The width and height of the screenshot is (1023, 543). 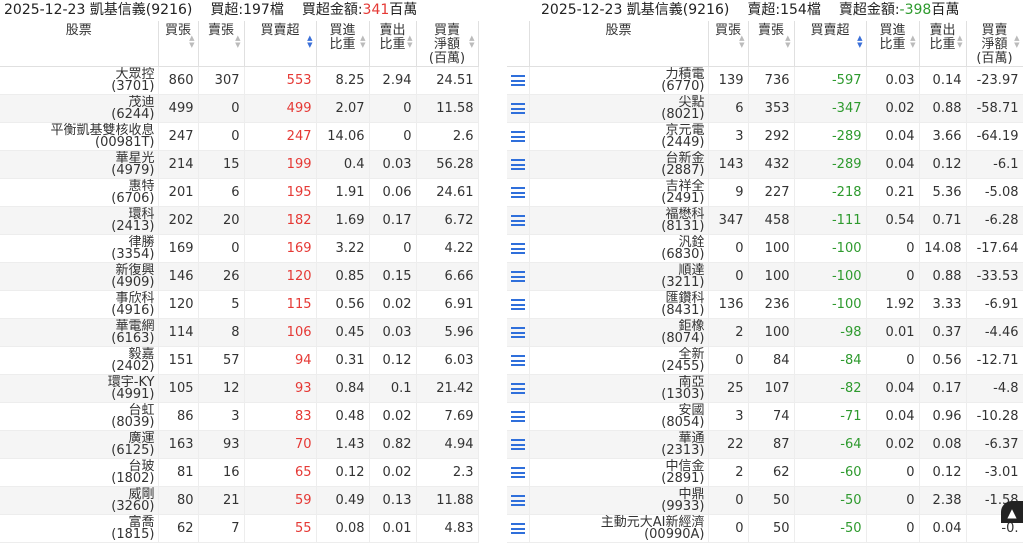 I want to click on table-row: 茂迪 (6244) 499 0 499 2.07 0 11.58, so click(x=239, y=108).